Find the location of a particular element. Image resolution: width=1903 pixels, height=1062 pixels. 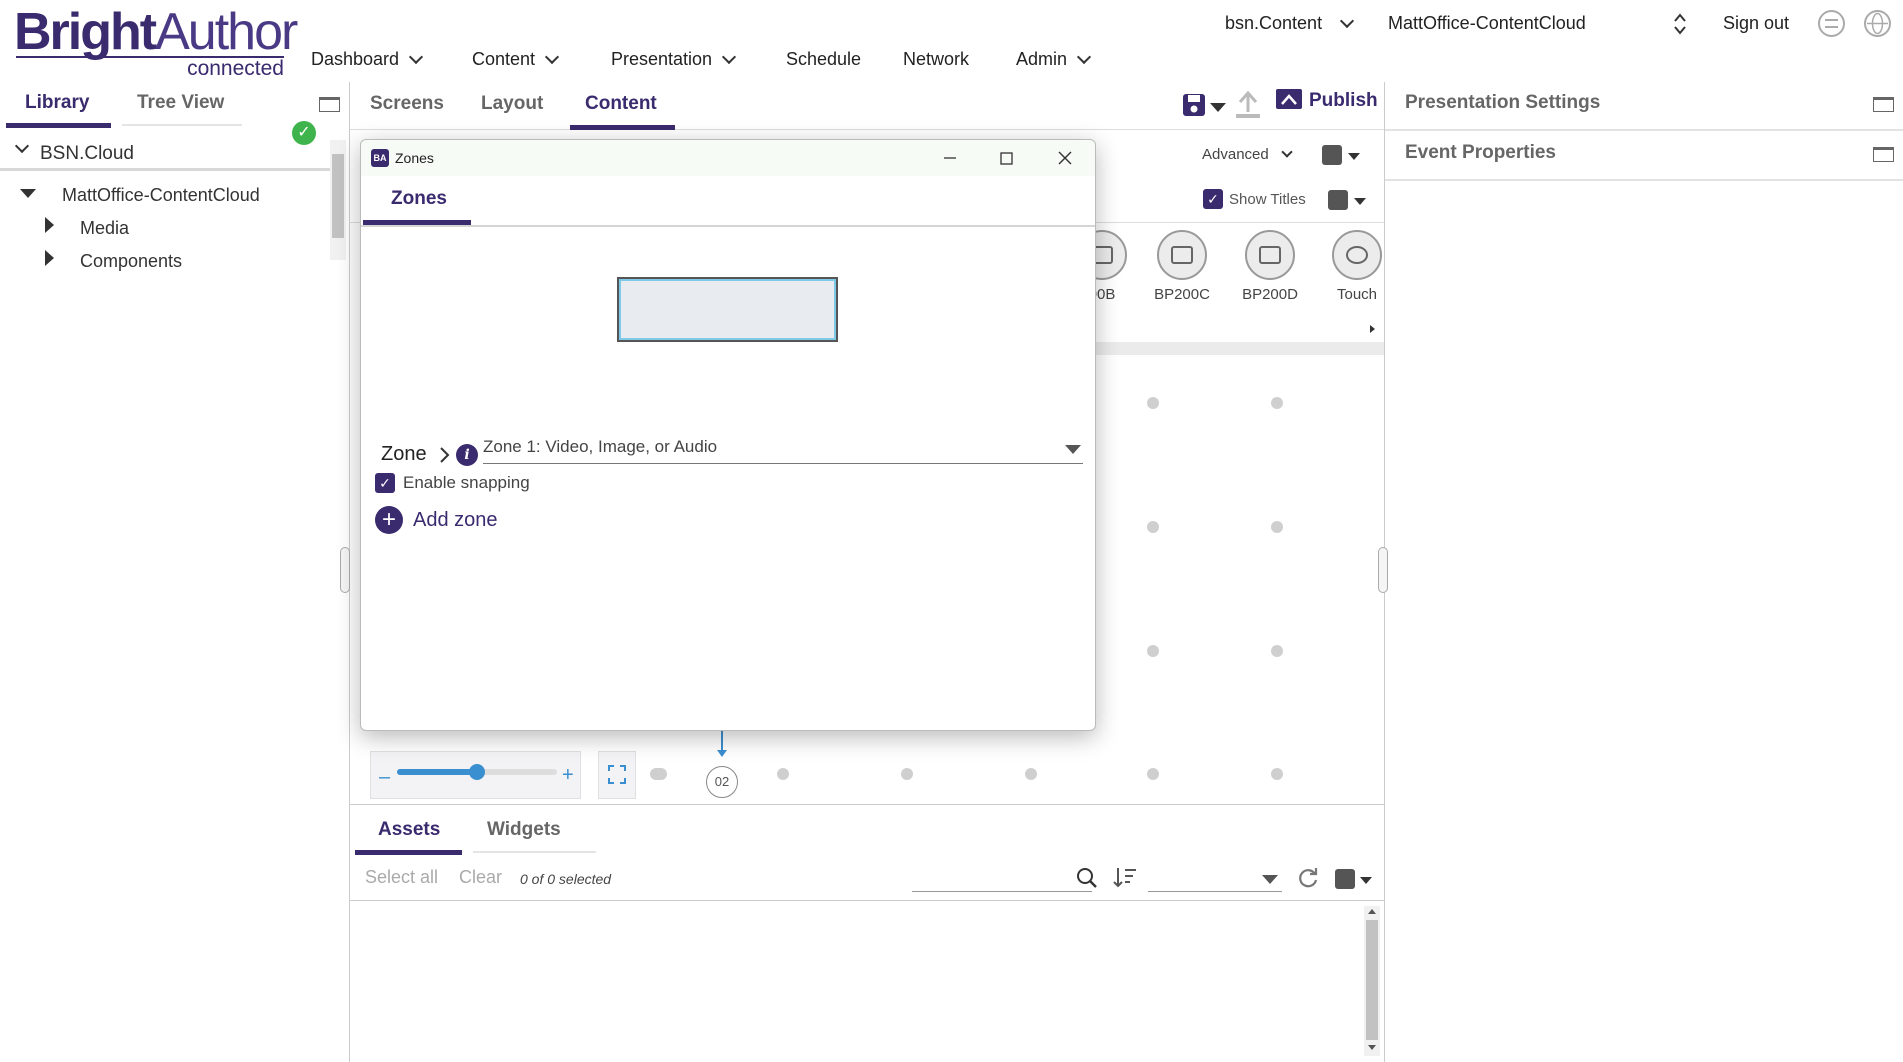

nav-schedule: Schedule is located at coordinates (823, 59).